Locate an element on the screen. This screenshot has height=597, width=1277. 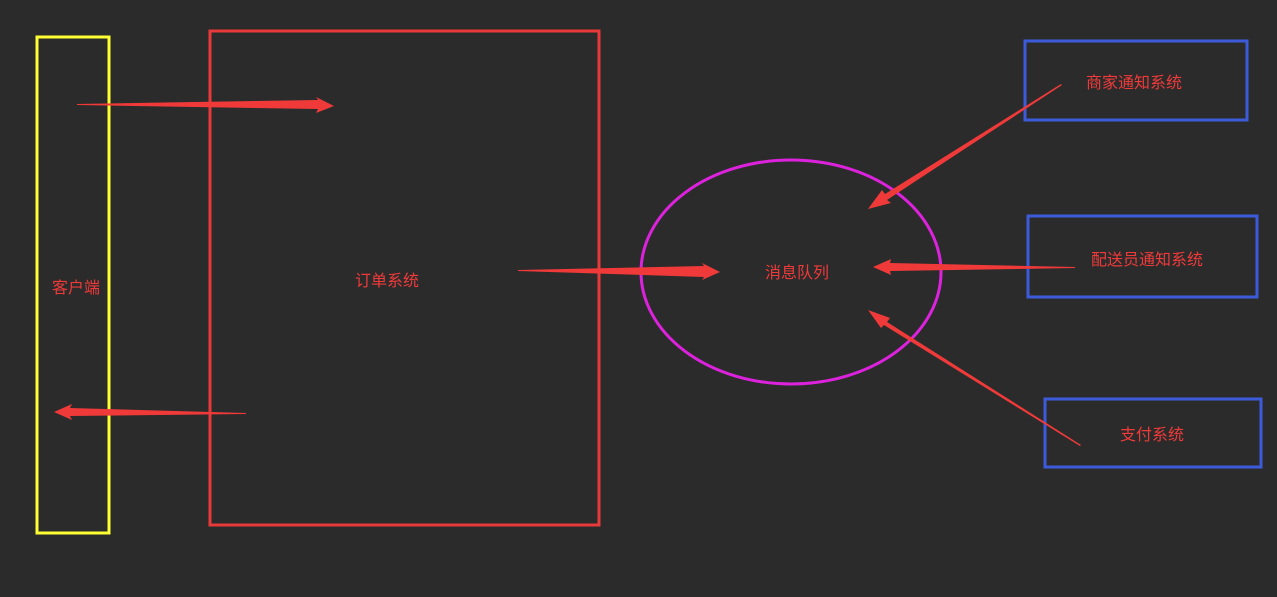
courier-notify-node: 配送员通知系统 is located at coordinates (1142, 256).